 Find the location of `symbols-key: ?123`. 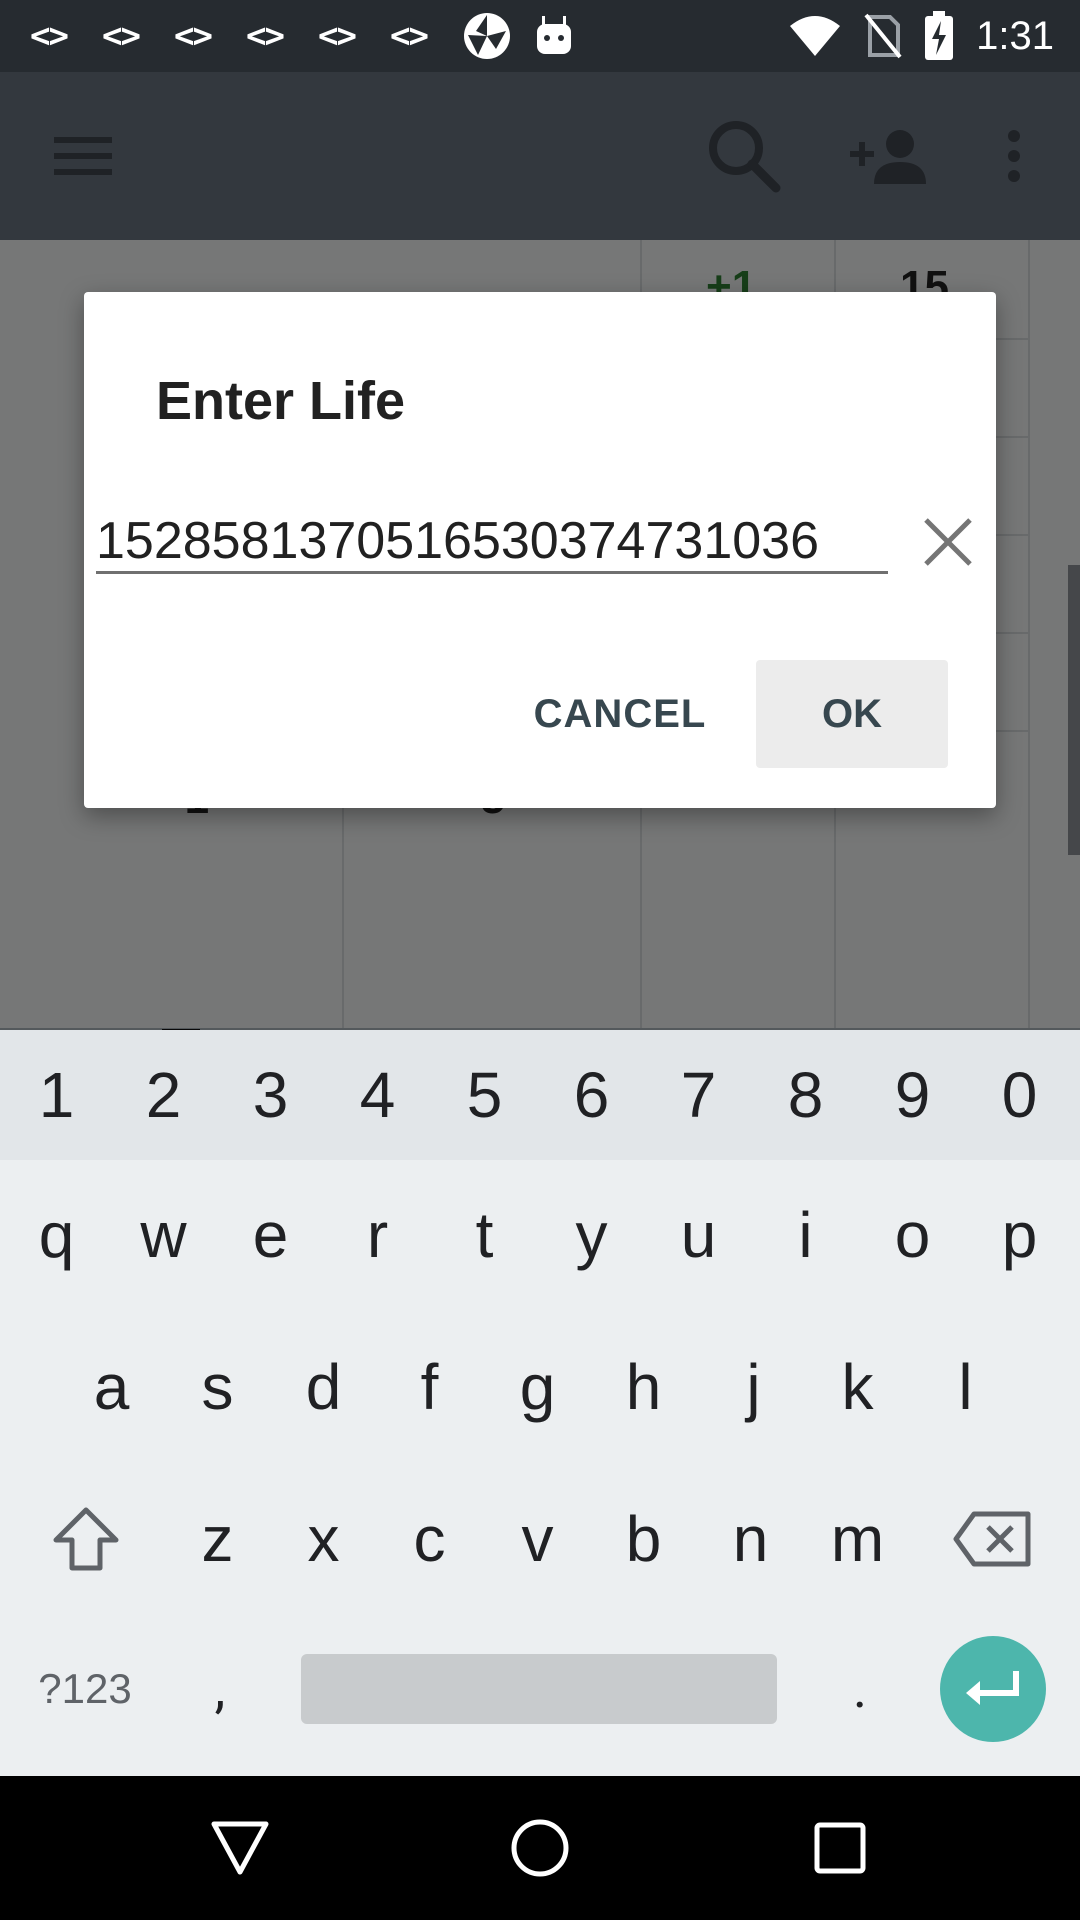

symbols-key: ?123 is located at coordinates (85, 1689).